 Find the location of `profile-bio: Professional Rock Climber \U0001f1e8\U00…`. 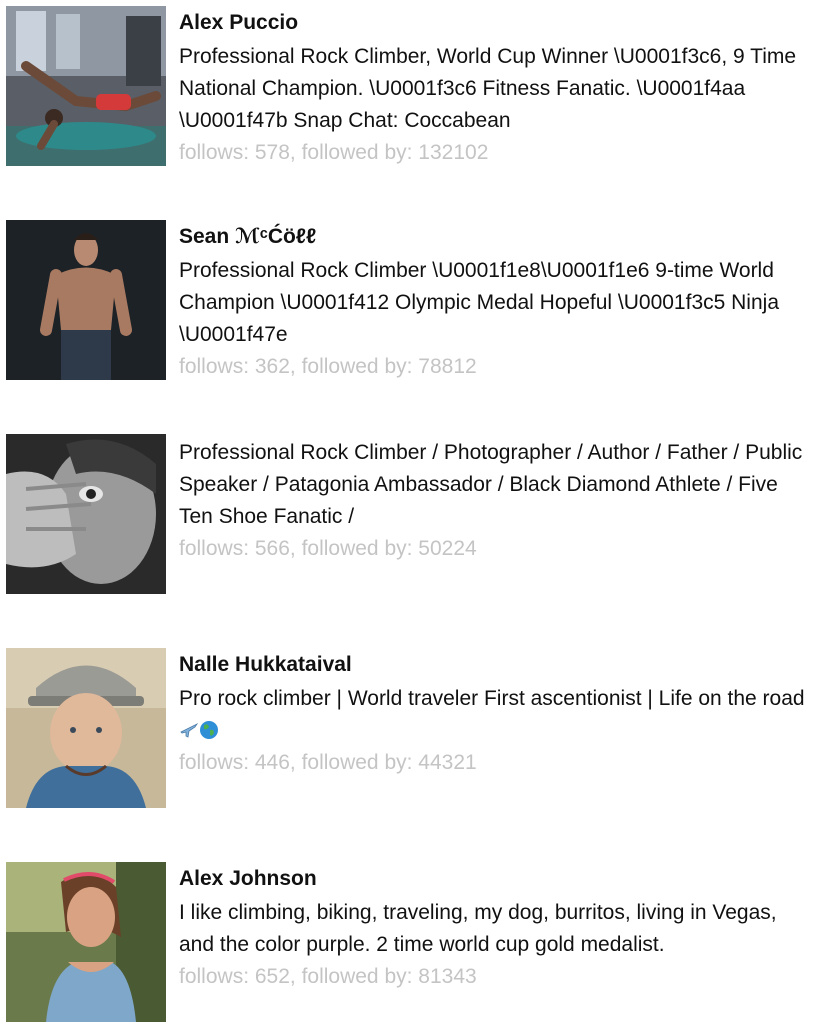

profile-bio: Professional Rock Climber \U0001f1e8\U00… is located at coordinates (479, 302).